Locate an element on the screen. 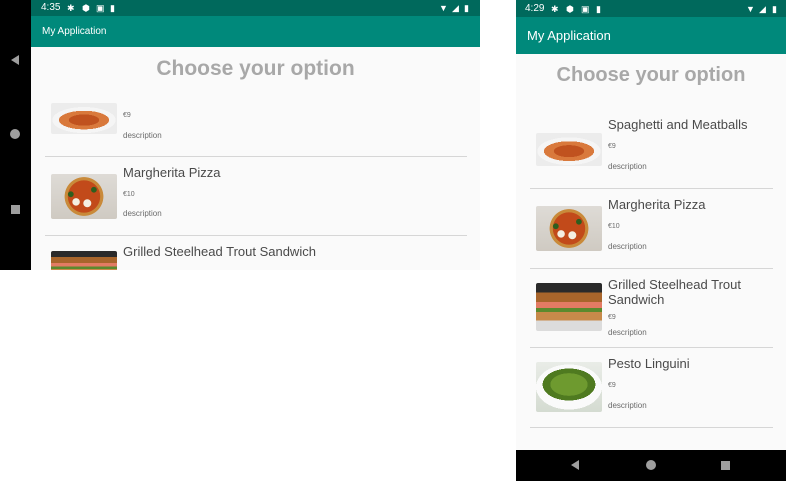  divider is located at coordinates (651, 427).